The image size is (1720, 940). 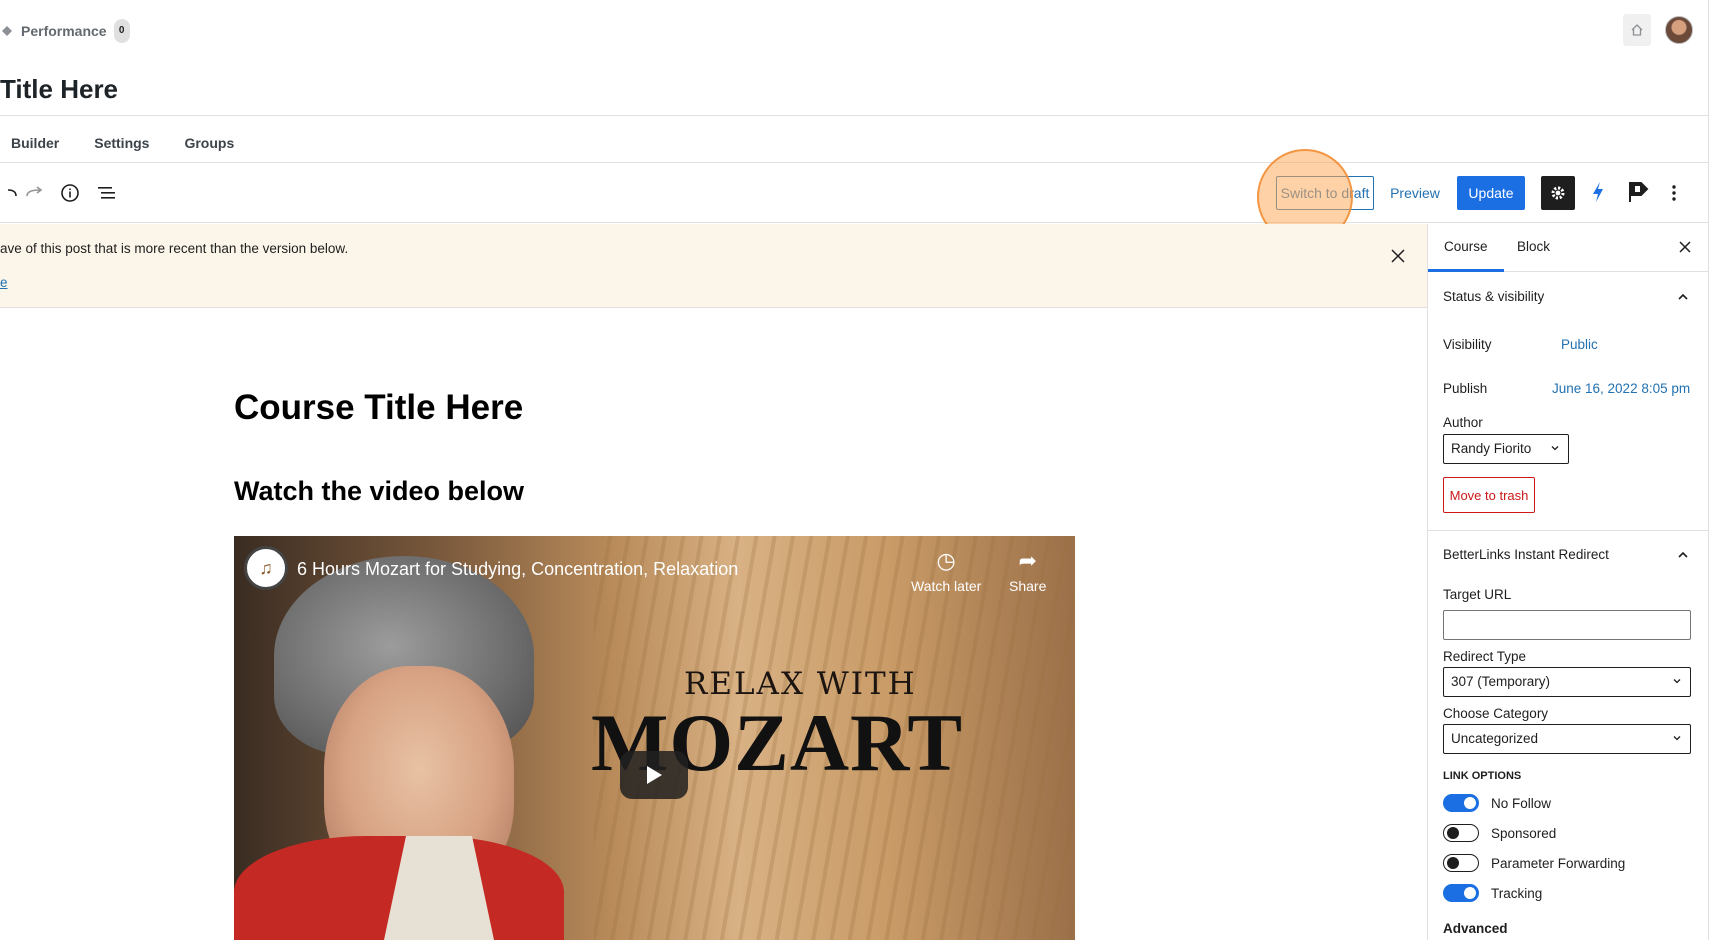 What do you see at coordinates (1489, 495) in the screenshot?
I see `move-to-trash-button: Move to trash` at bounding box center [1489, 495].